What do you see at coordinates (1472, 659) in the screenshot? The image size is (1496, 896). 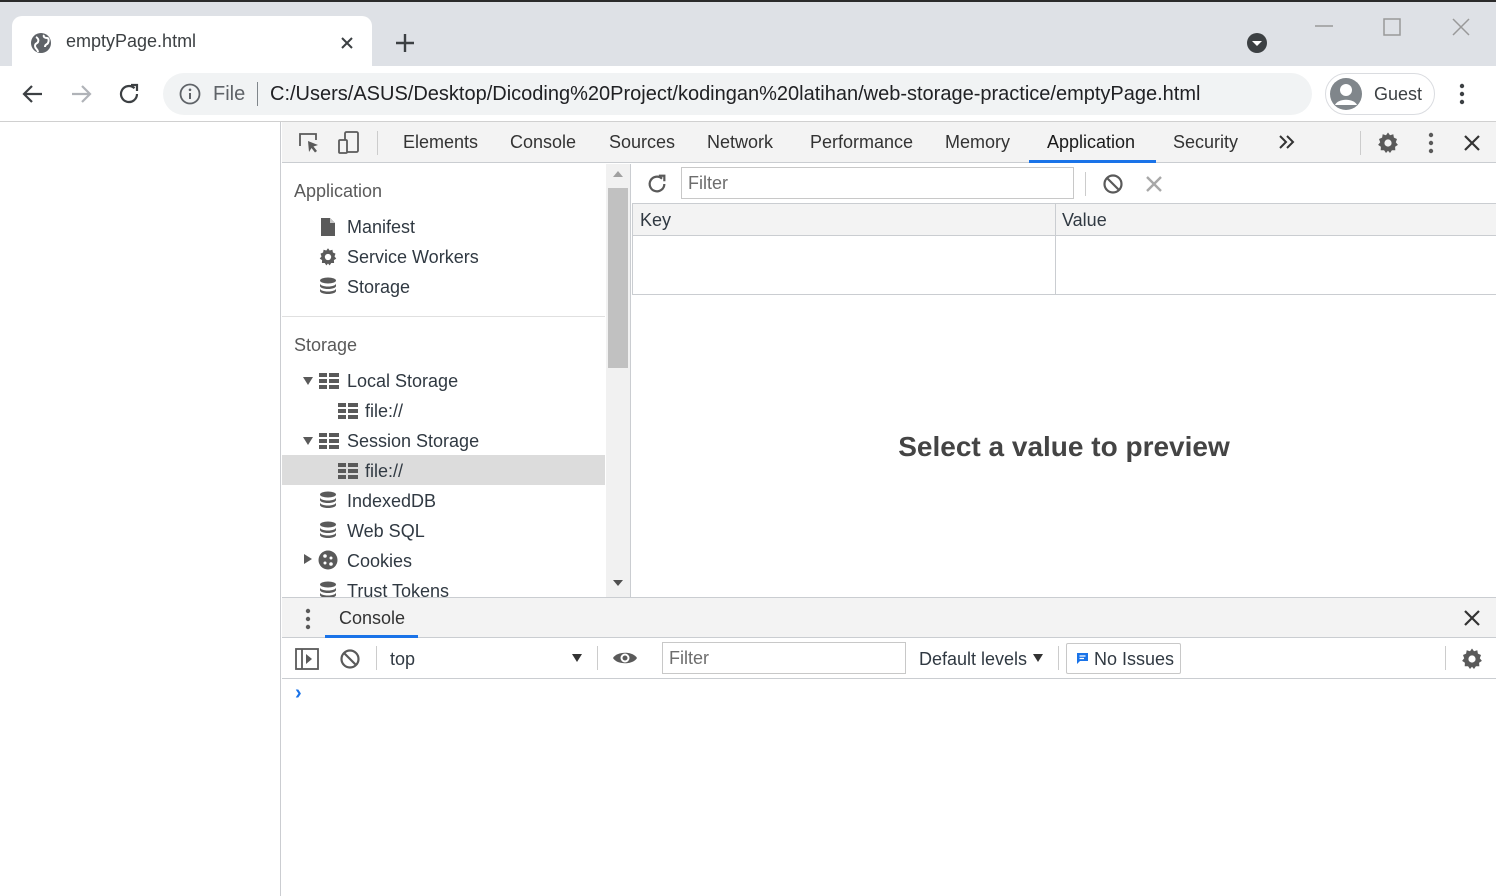 I see `console-settings-gear-icon` at bounding box center [1472, 659].